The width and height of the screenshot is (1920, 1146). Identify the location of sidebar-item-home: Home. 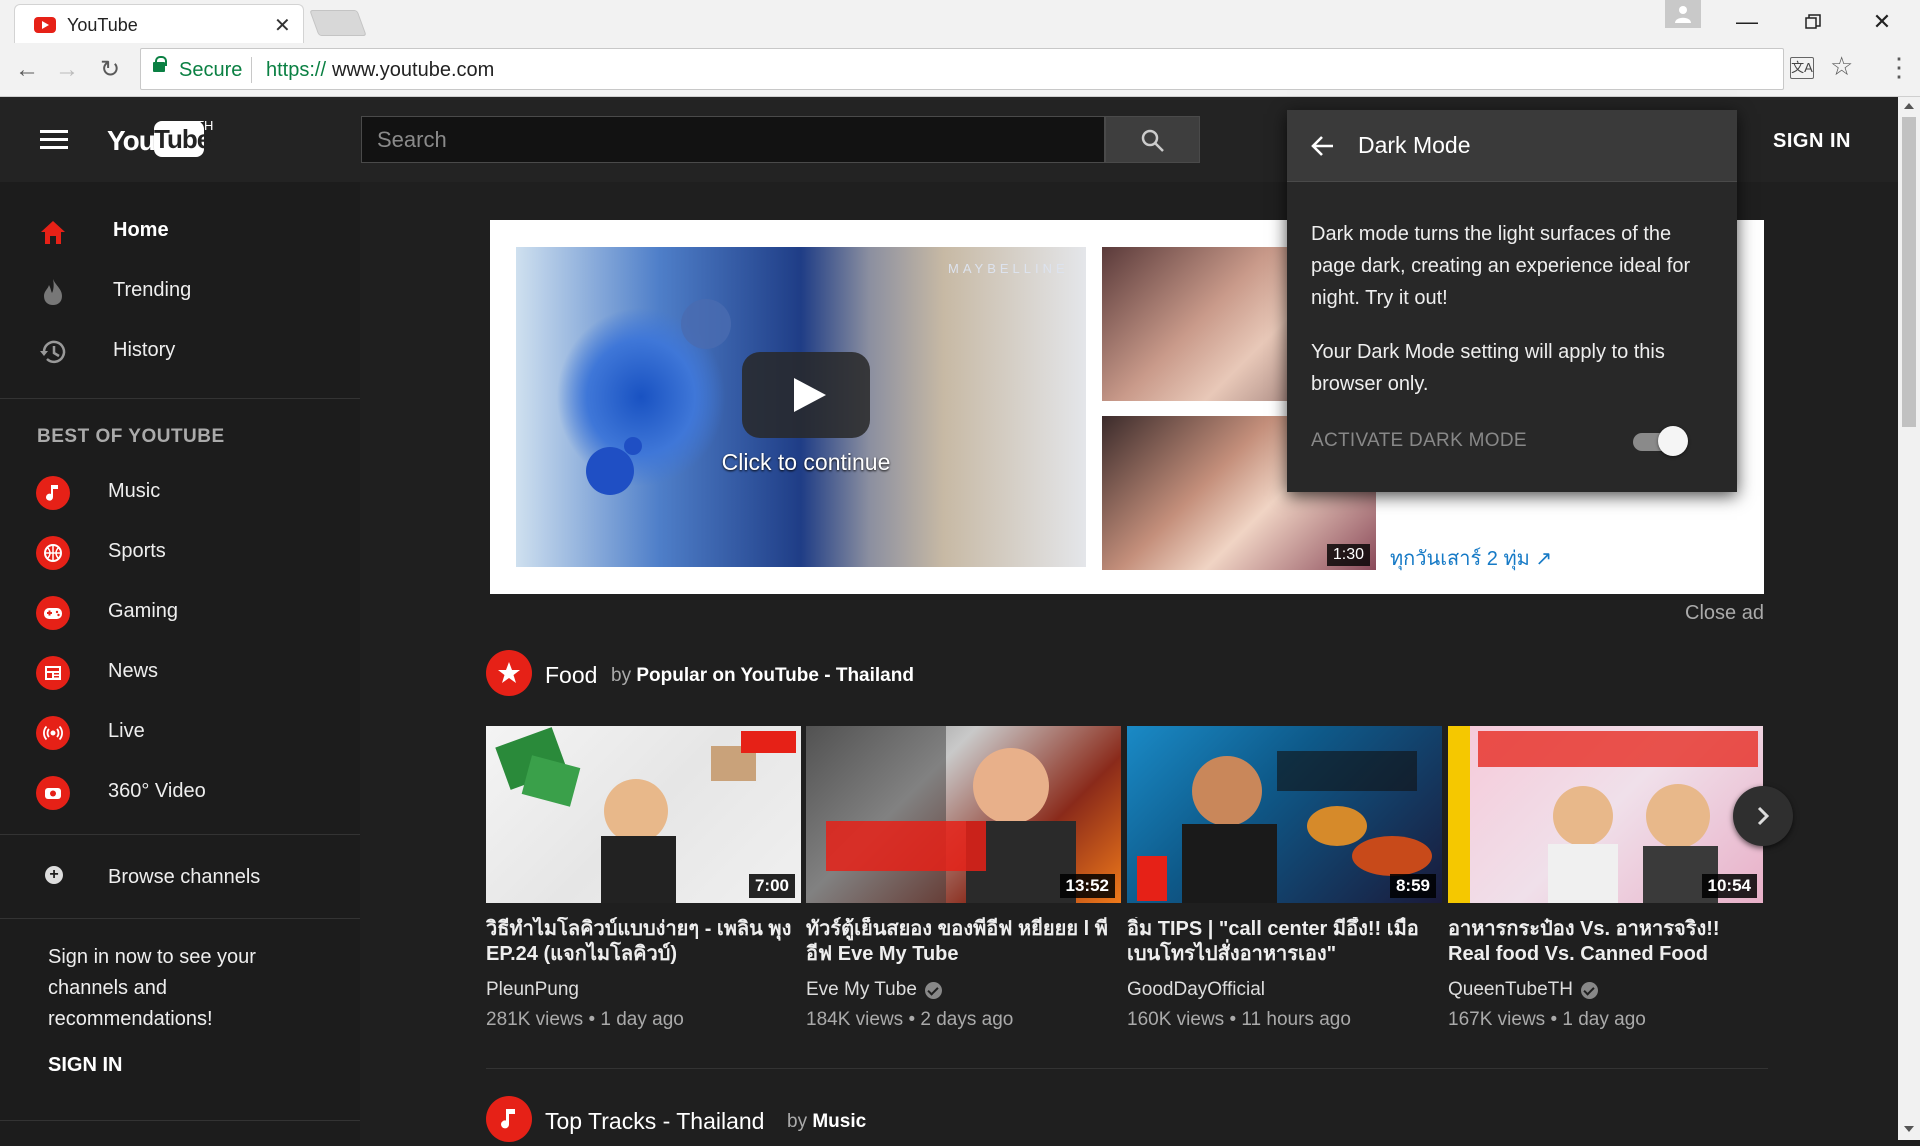
(180, 231).